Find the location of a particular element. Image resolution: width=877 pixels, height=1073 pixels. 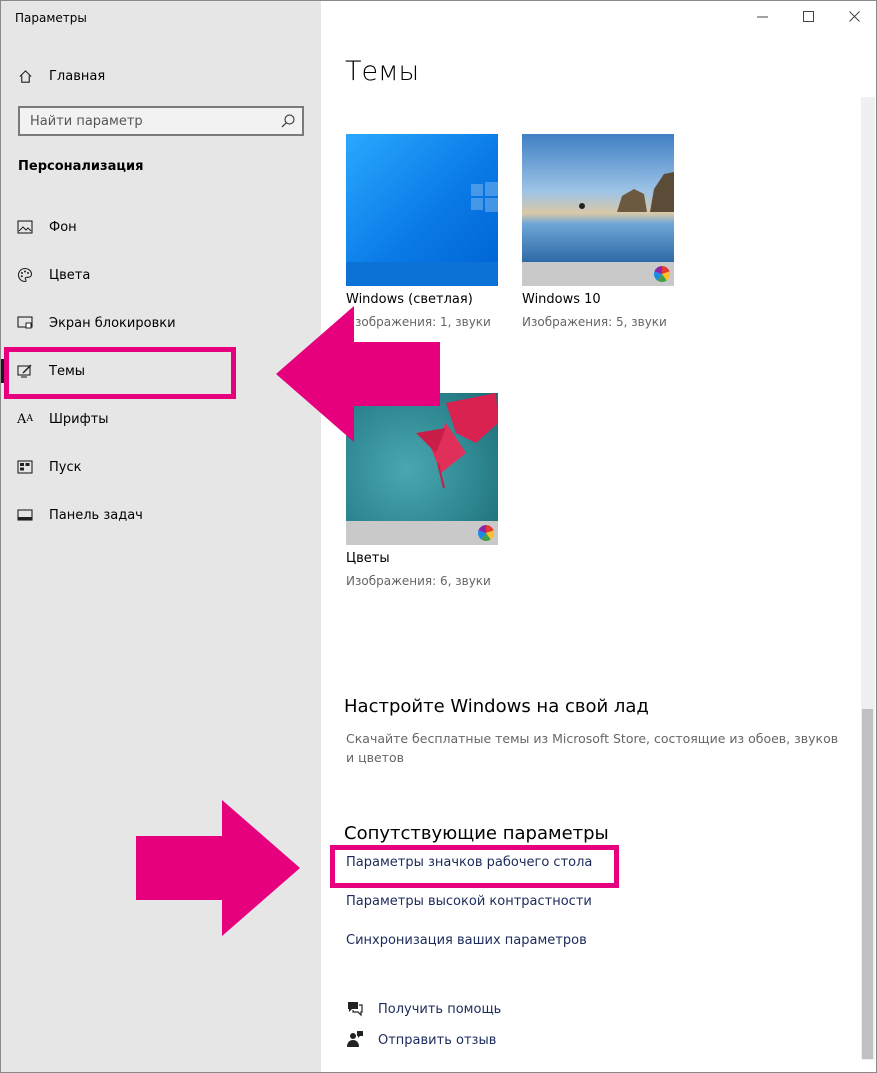

theme-windows-light: Windows (светлая) Изображения: 1, звуки is located at coordinates (422, 231).